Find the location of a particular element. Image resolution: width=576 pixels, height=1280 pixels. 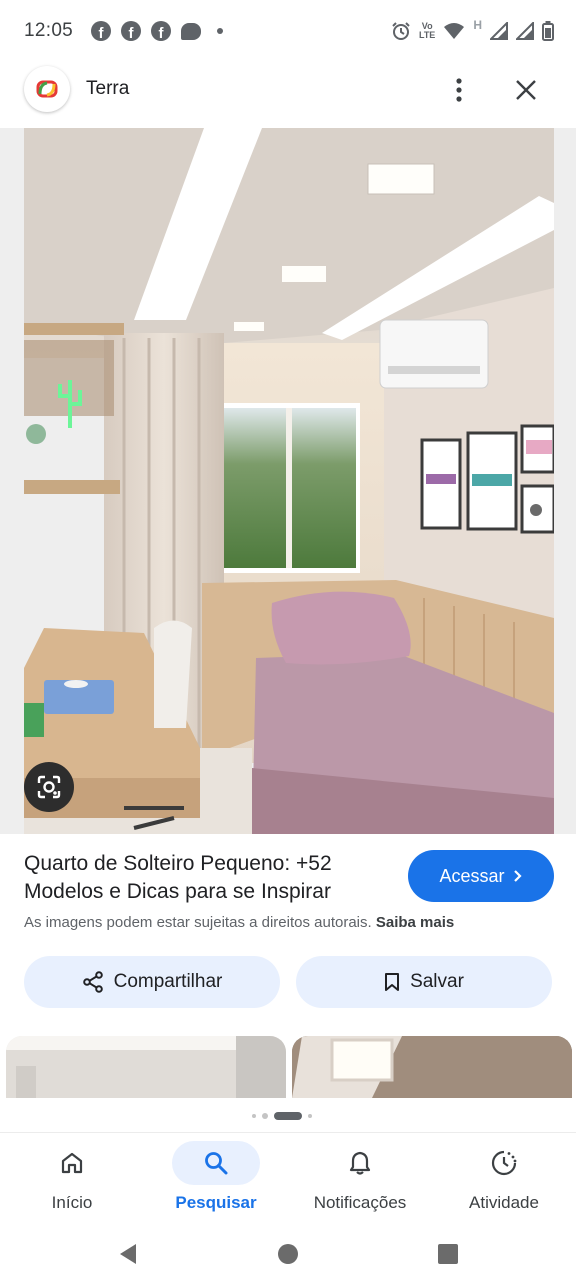

nav-label-notifications: Notificações is located at coordinates (360, 1202).